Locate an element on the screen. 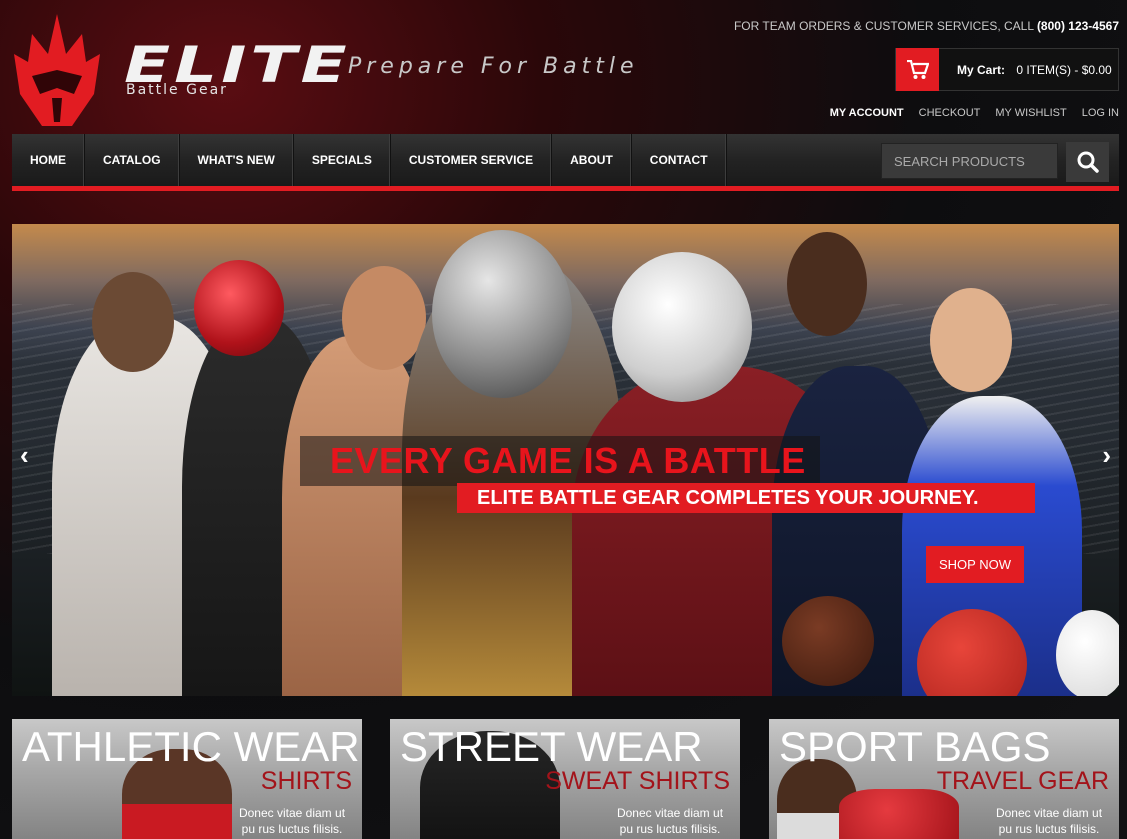 This screenshot has width=1127, height=839. category-title: STREET WEAR is located at coordinates (551, 746).